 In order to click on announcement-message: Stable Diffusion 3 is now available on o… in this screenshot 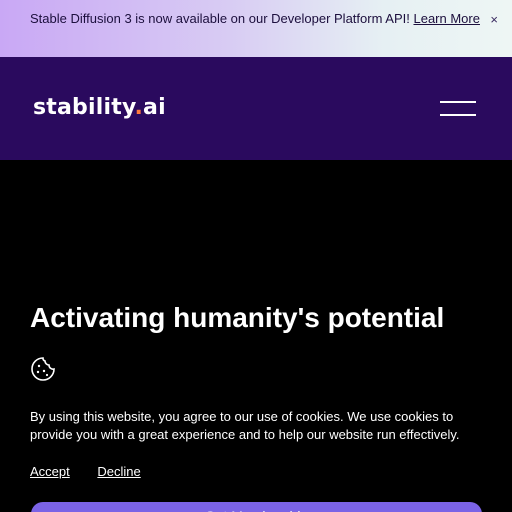, I will do `click(255, 19)`.